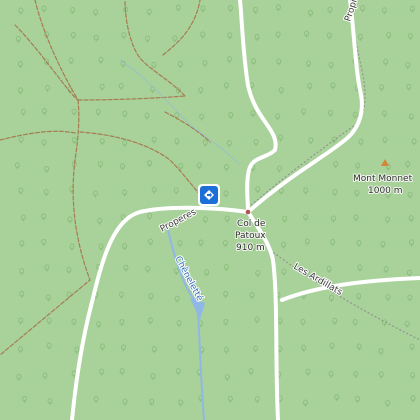 Image resolution: width=420 pixels, height=420 pixels. Describe the element at coordinates (248, 212) in the screenshot. I see `col-point-icon` at that location.